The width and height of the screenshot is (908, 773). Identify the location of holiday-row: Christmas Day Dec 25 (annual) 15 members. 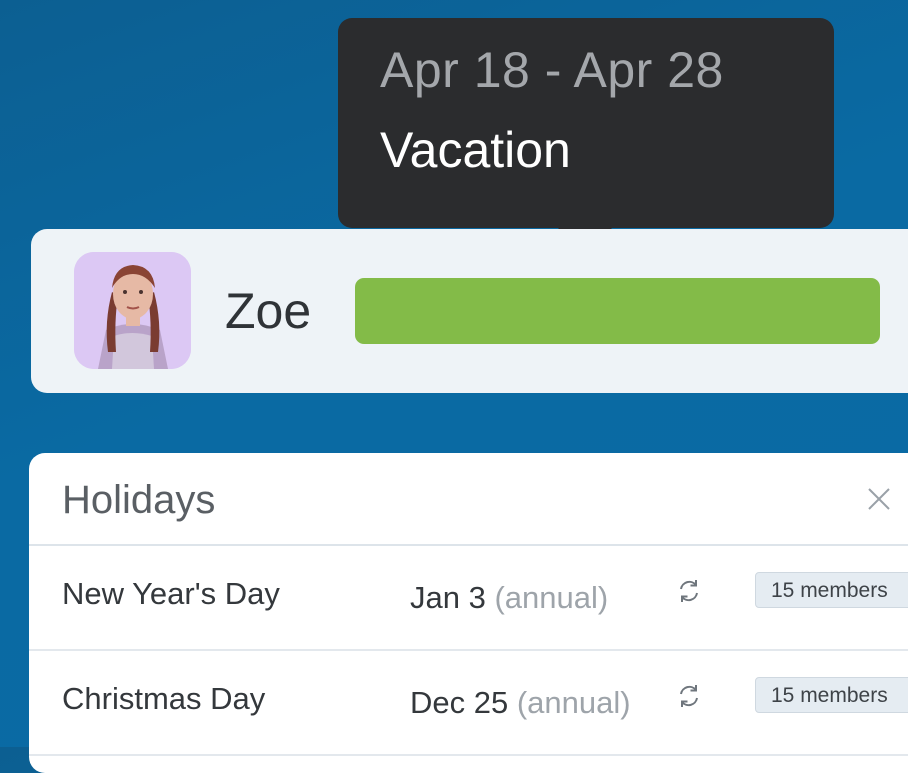
(468, 703).